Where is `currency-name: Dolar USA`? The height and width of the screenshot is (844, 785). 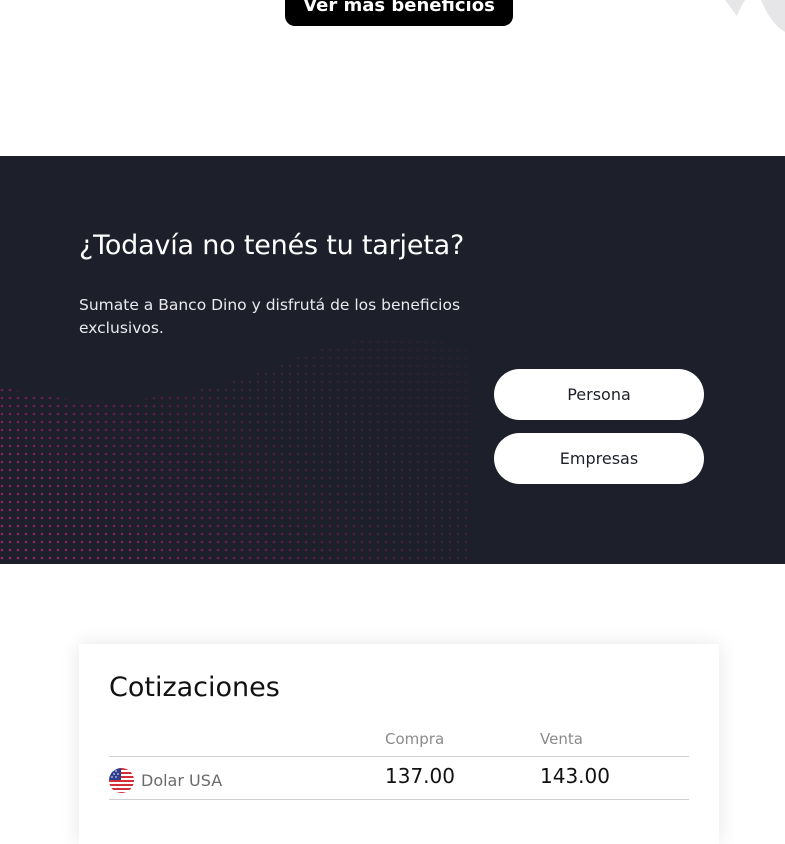 currency-name: Dolar USA is located at coordinates (182, 780).